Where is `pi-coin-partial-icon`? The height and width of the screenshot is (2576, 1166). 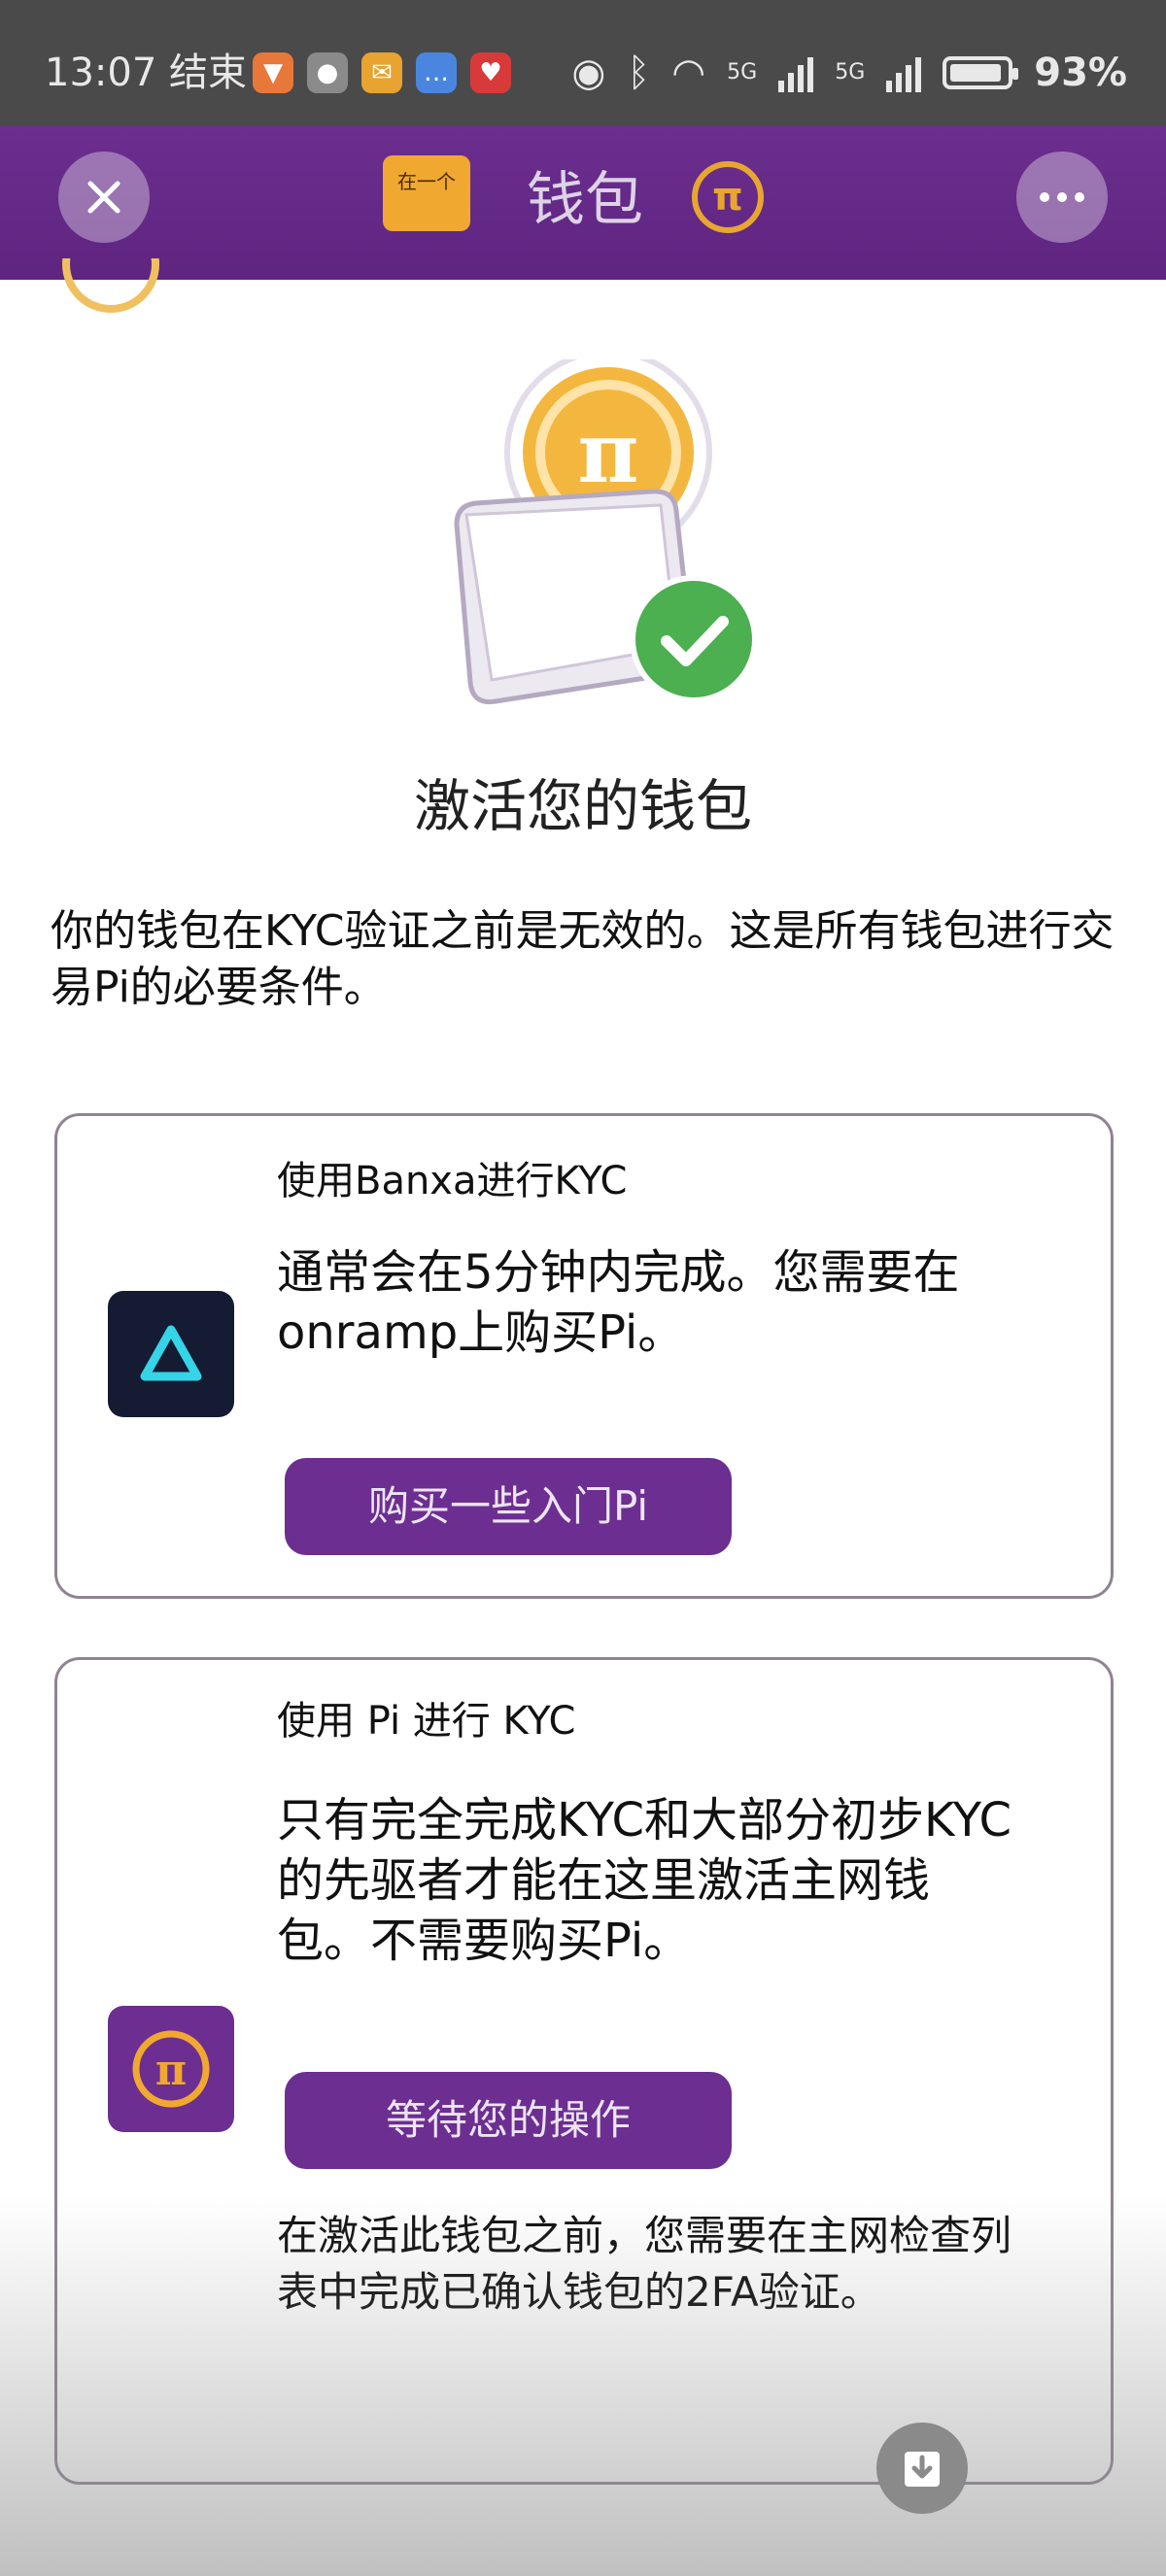 pi-coin-partial-icon is located at coordinates (113, 287).